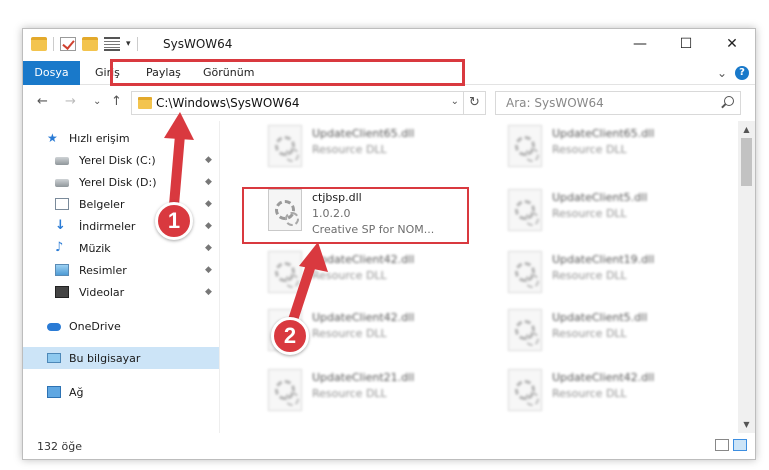  I want to click on file-tile: UpdateClient19.dll Resource DLL, so click(611, 275).